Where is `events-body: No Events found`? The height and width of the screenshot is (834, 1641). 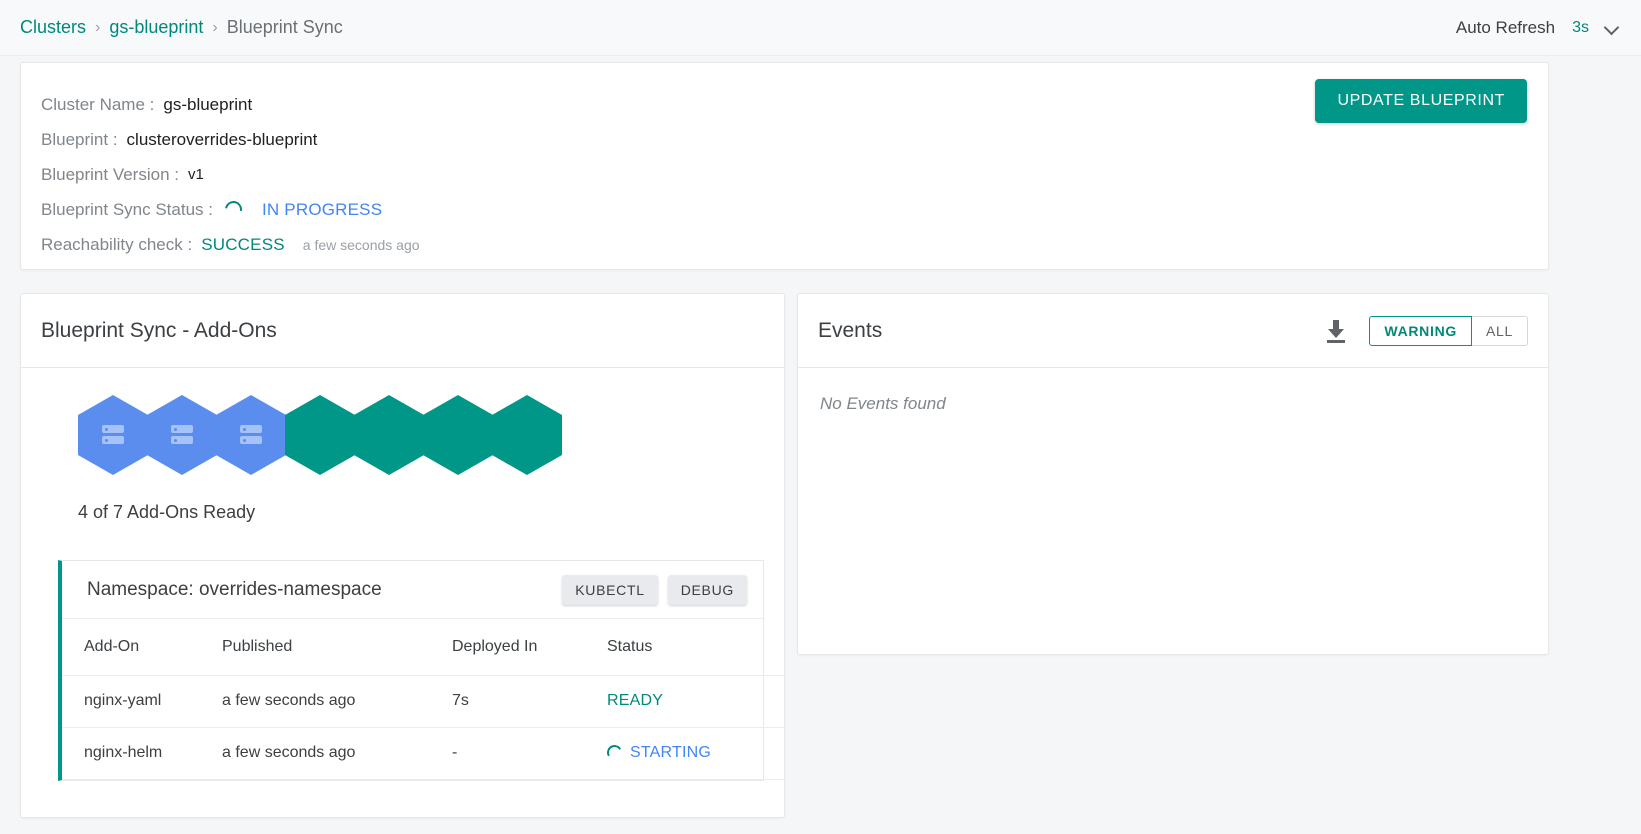 events-body: No Events found is located at coordinates (1173, 391).